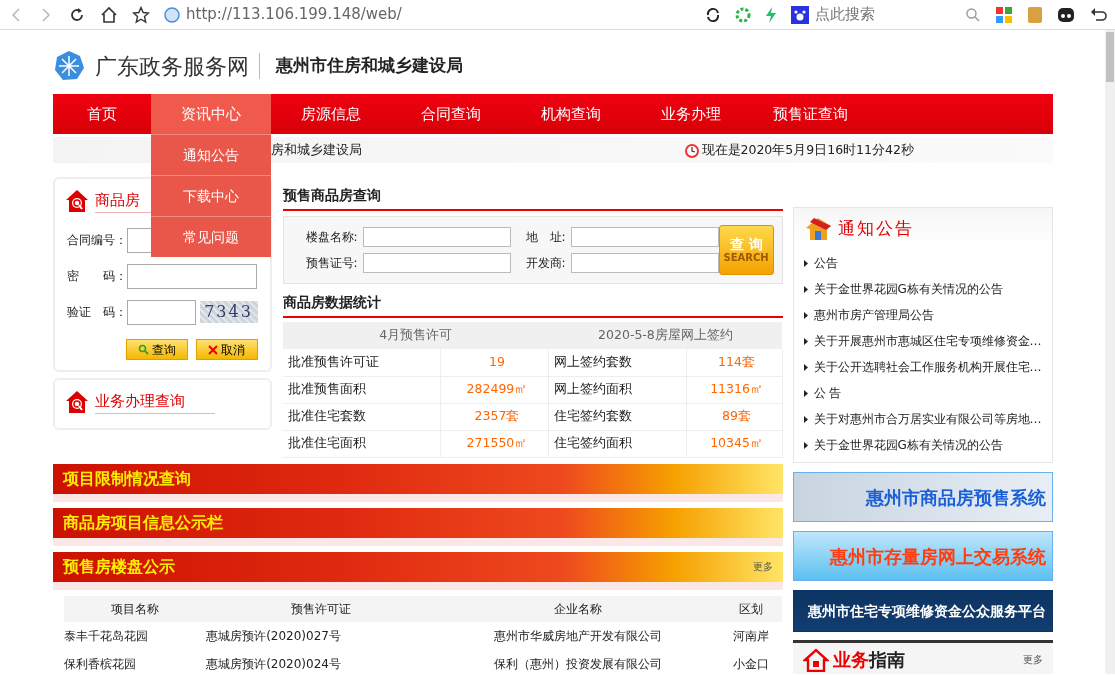  What do you see at coordinates (665, 335) in the screenshot?
I see `column-header: 2020-5-8房屋网上签约` at bounding box center [665, 335].